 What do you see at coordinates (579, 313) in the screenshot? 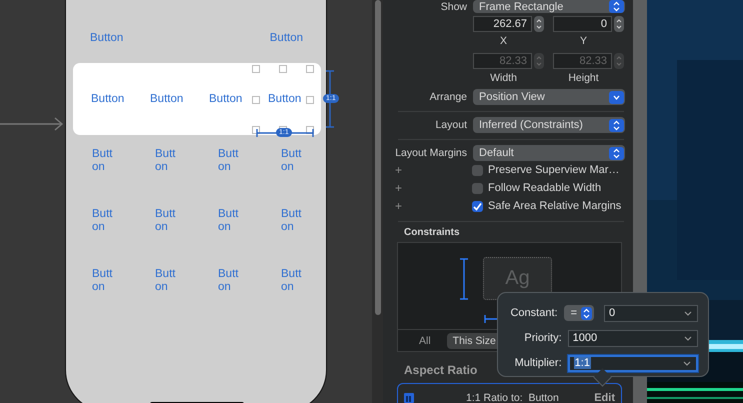
I see `relation-popup: =` at bounding box center [579, 313].